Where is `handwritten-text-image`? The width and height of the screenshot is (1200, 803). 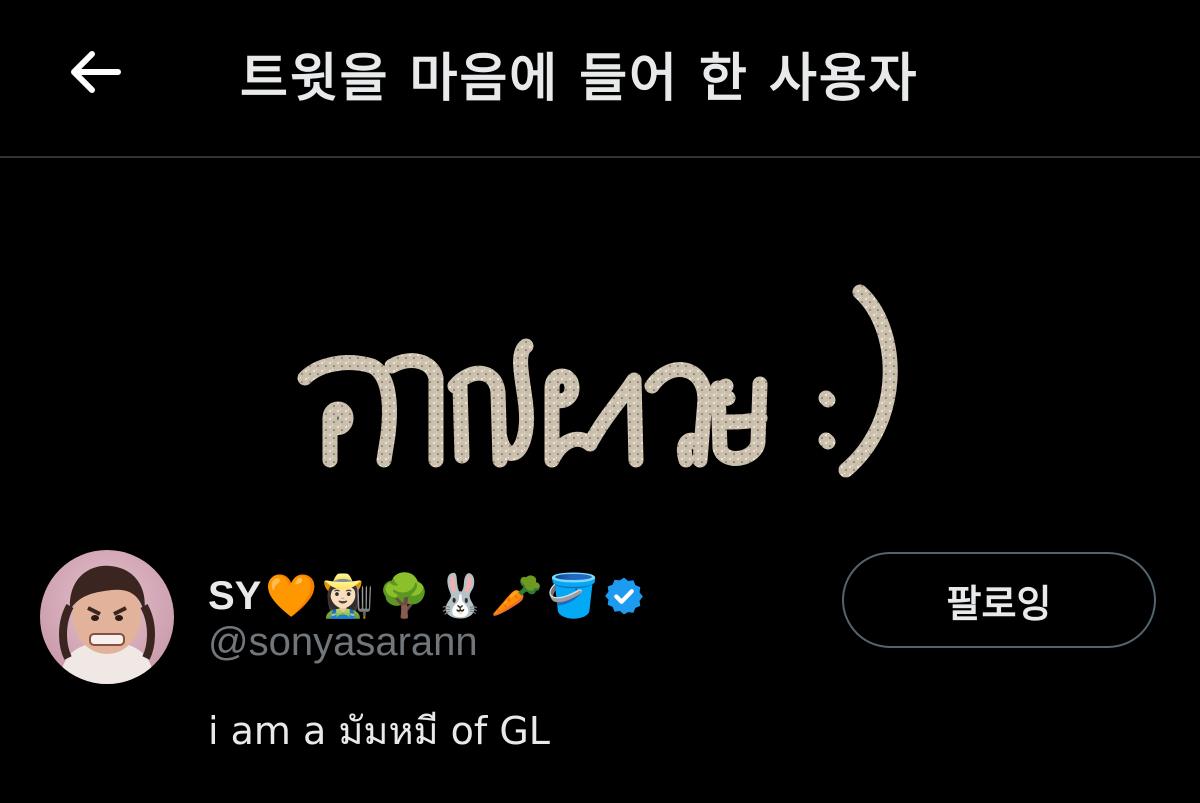 handwritten-text-image is located at coordinates (597, 381).